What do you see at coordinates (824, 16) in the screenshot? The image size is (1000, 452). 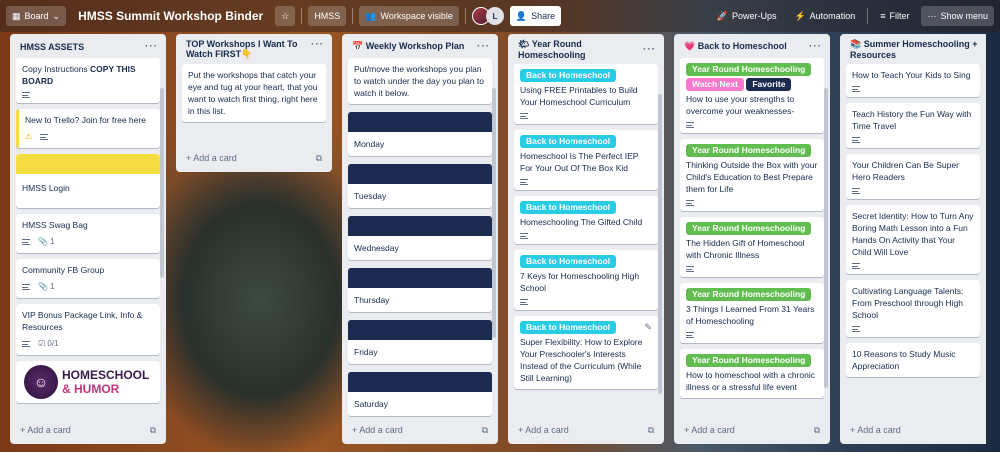 I see `automation-button: ⚡ Automation` at bounding box center [824, 16].